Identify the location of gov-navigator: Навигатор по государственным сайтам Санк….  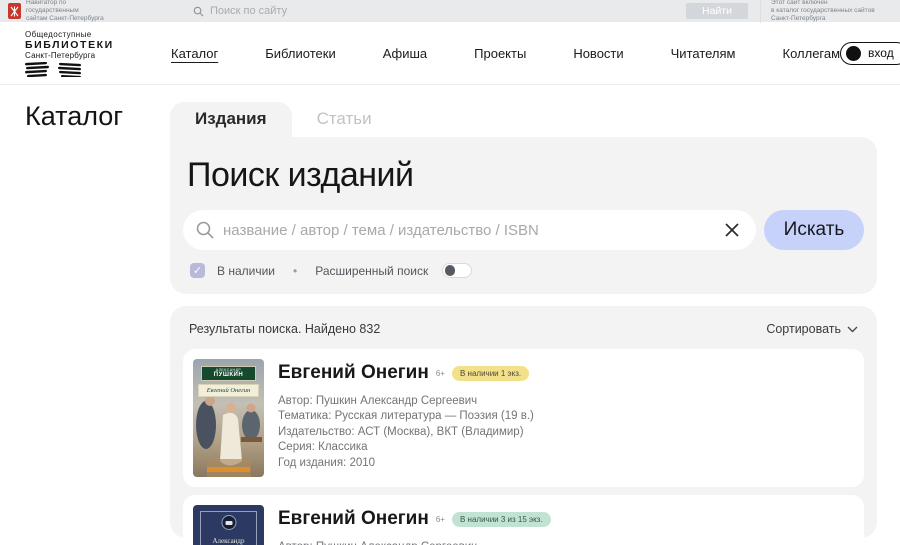
(100, 11).